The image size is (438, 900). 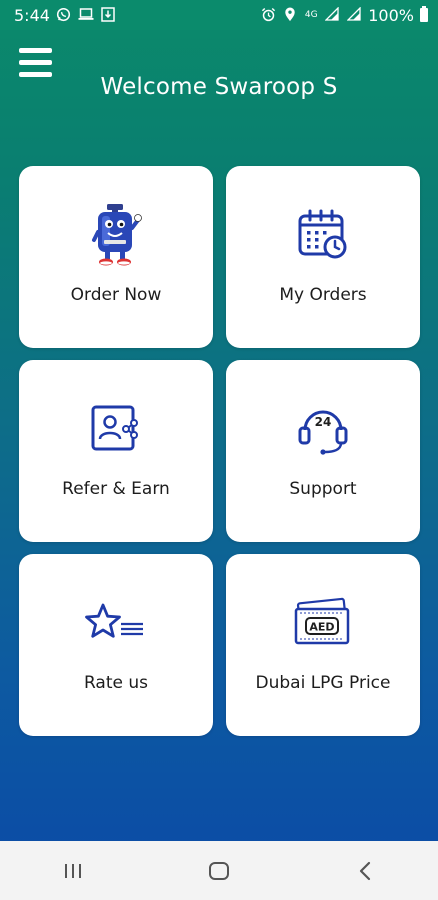 I want to click on alarm-icon, so click(x=268, y=15).